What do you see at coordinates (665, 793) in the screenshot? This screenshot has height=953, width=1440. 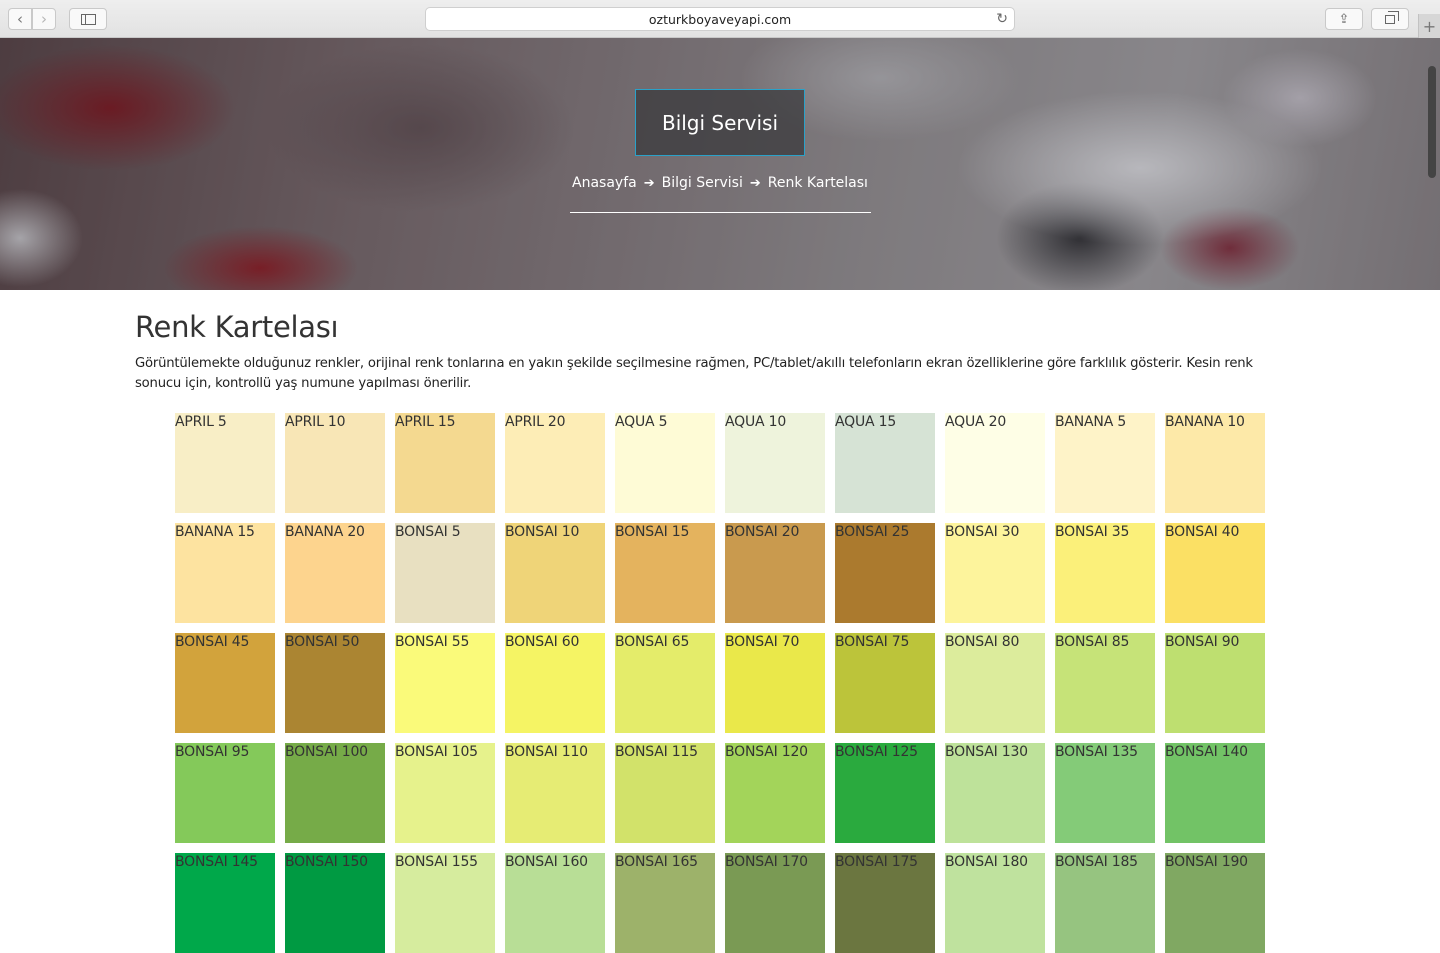 I see `color-swatch: BONSAI 115` at bounding box center [665, 793].